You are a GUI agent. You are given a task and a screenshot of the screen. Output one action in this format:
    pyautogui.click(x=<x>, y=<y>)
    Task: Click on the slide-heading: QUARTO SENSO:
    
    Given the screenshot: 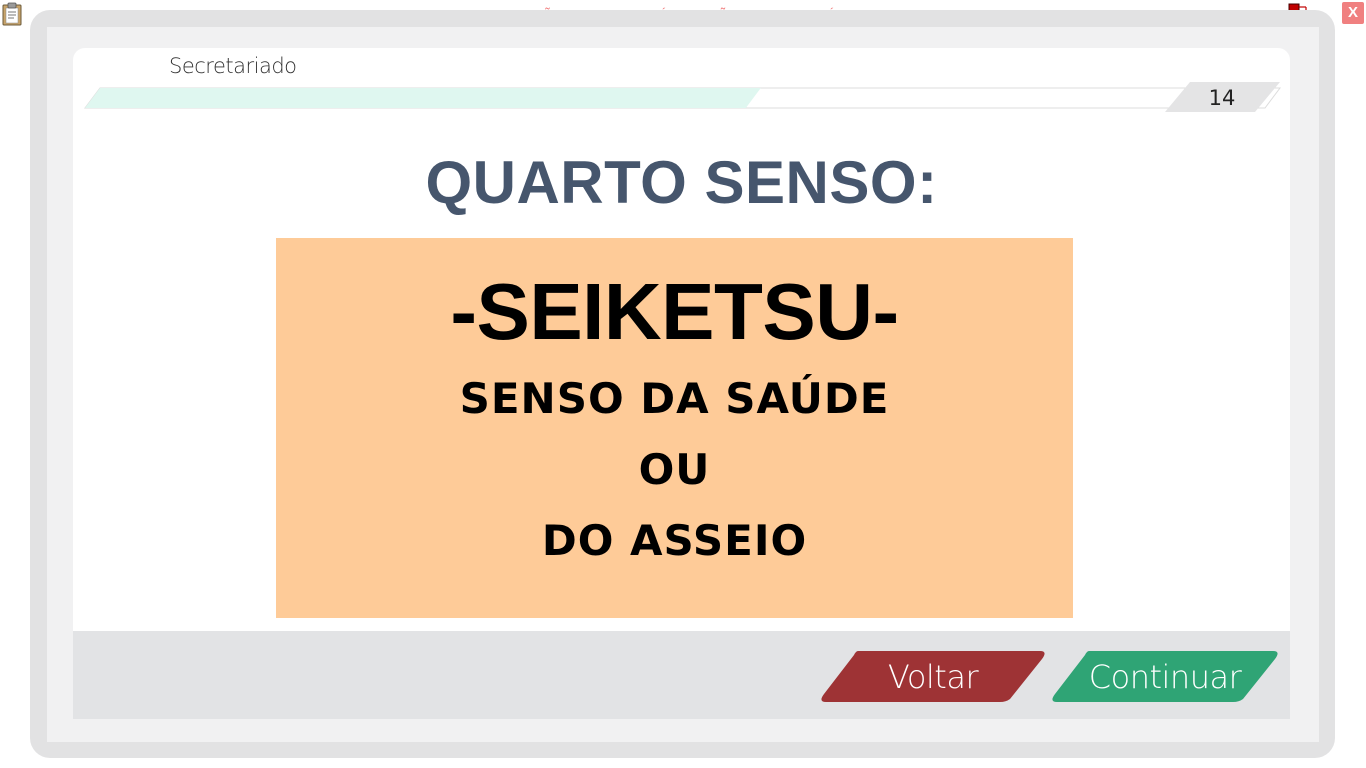 What is the action you would take?
    pyautogui.click(x=681, y=182)
    